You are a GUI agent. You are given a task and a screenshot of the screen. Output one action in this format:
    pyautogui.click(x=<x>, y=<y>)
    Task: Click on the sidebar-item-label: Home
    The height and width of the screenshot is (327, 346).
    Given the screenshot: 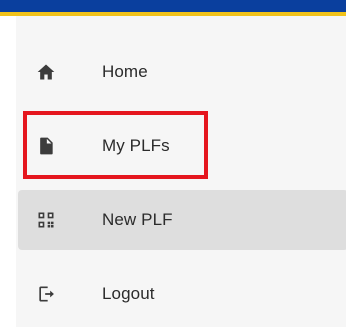 What is the action you would take?
    pyautogui.click(x=125, y=71)
    